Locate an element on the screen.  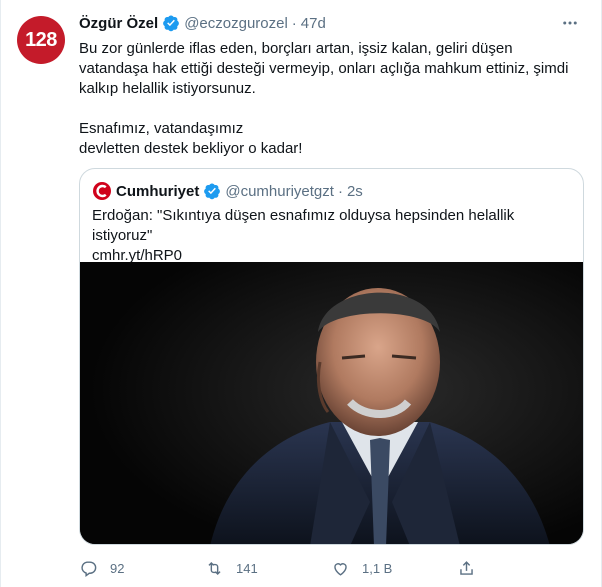
share-icon is located at coordinates (466, 567).